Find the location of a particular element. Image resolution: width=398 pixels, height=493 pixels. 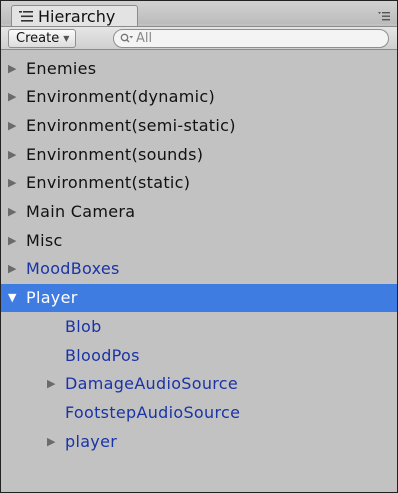

search-placeholder: All is located at coordinates (144, 38).